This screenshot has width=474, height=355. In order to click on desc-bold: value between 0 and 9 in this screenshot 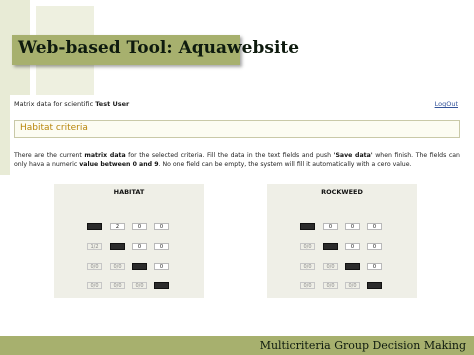, I will do `click(119, 164)`.